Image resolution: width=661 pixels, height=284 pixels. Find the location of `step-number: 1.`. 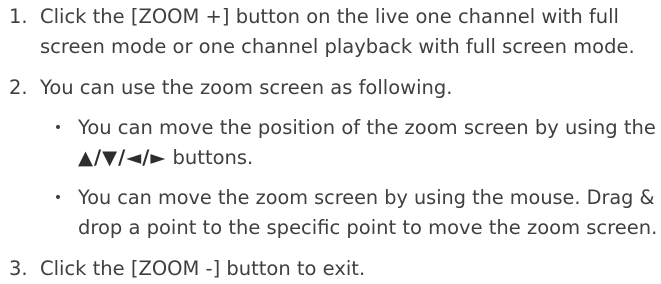

step-number: 1. is located at coordinates (18, 16).